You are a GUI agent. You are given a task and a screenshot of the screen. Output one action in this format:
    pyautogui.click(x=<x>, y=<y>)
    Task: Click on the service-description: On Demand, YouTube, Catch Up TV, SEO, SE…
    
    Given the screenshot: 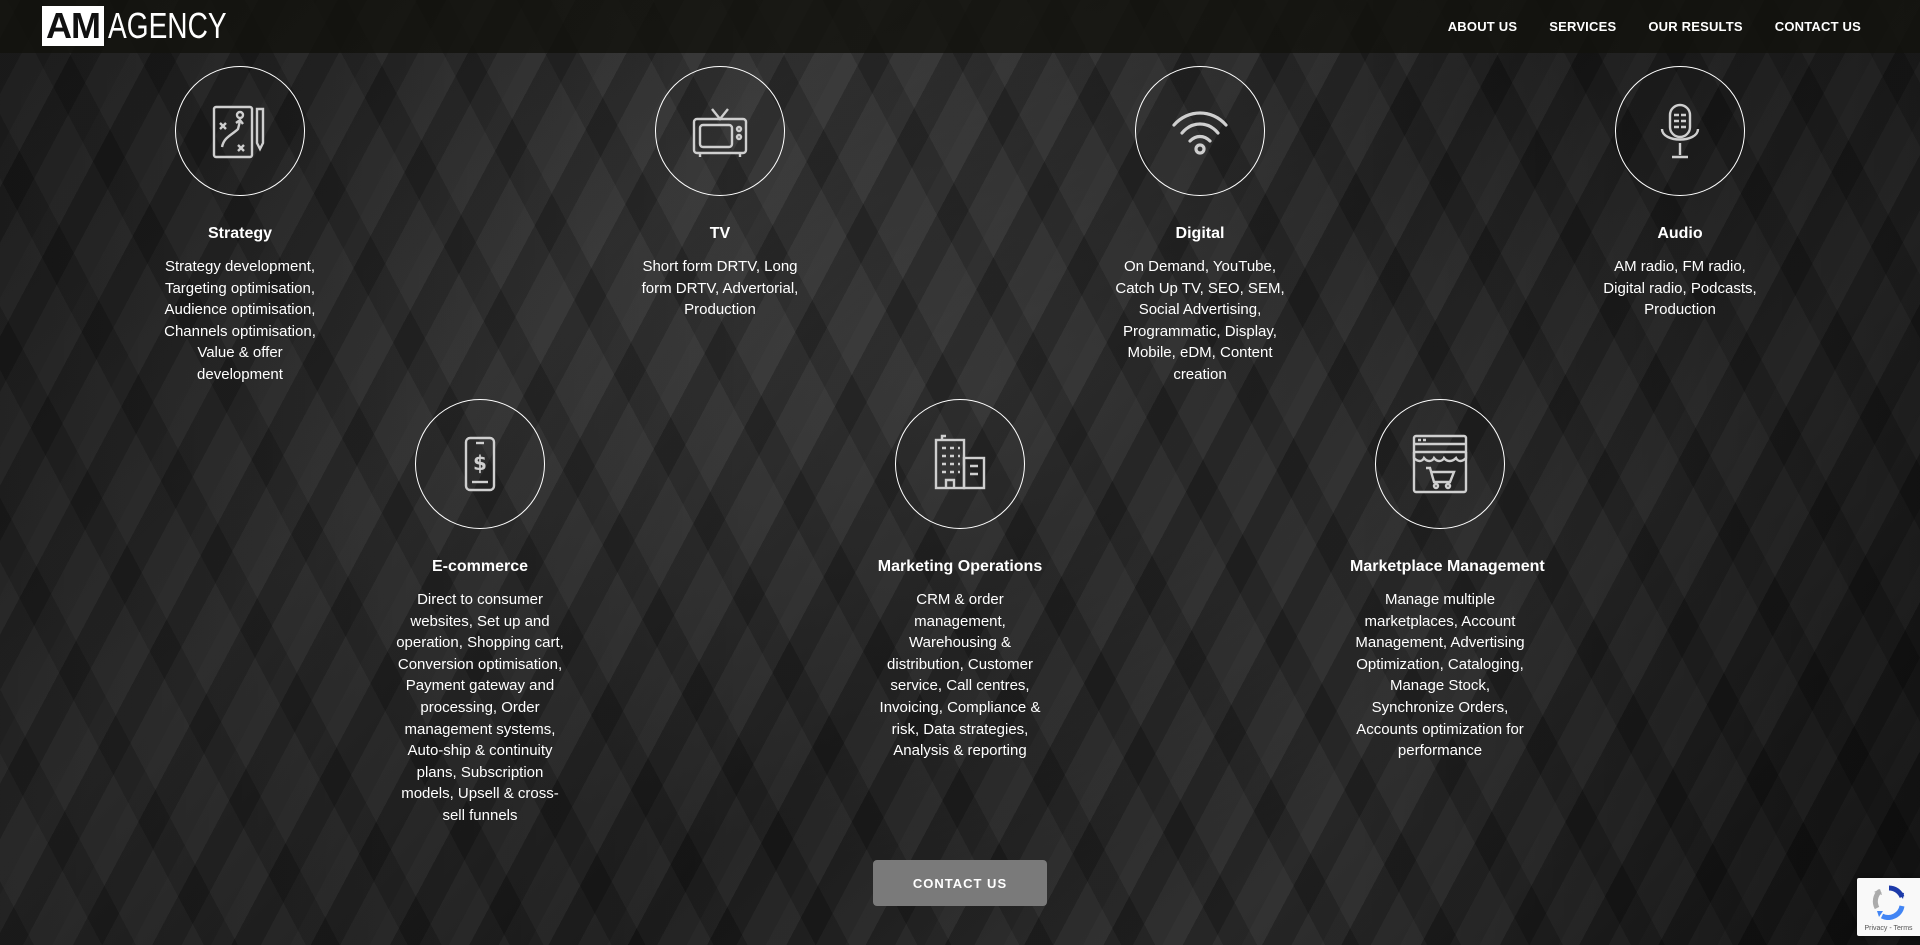 What is the action you would take?
    pyautogui.click(x=1200, y=320)
    